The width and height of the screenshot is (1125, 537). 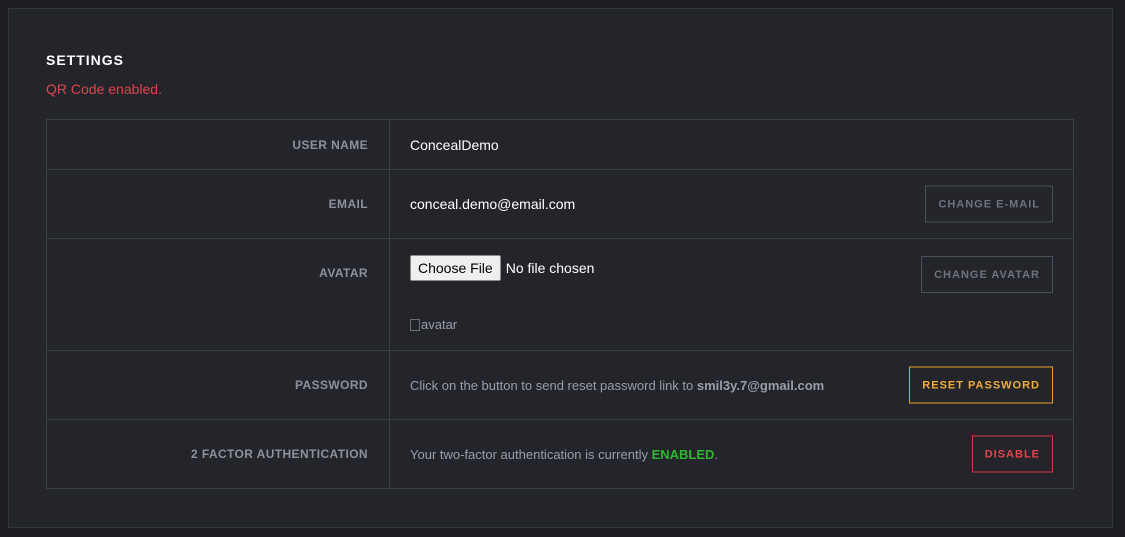 I want to click on username-row: USER NAME ConcealDemo, so click(x=560, y=145).